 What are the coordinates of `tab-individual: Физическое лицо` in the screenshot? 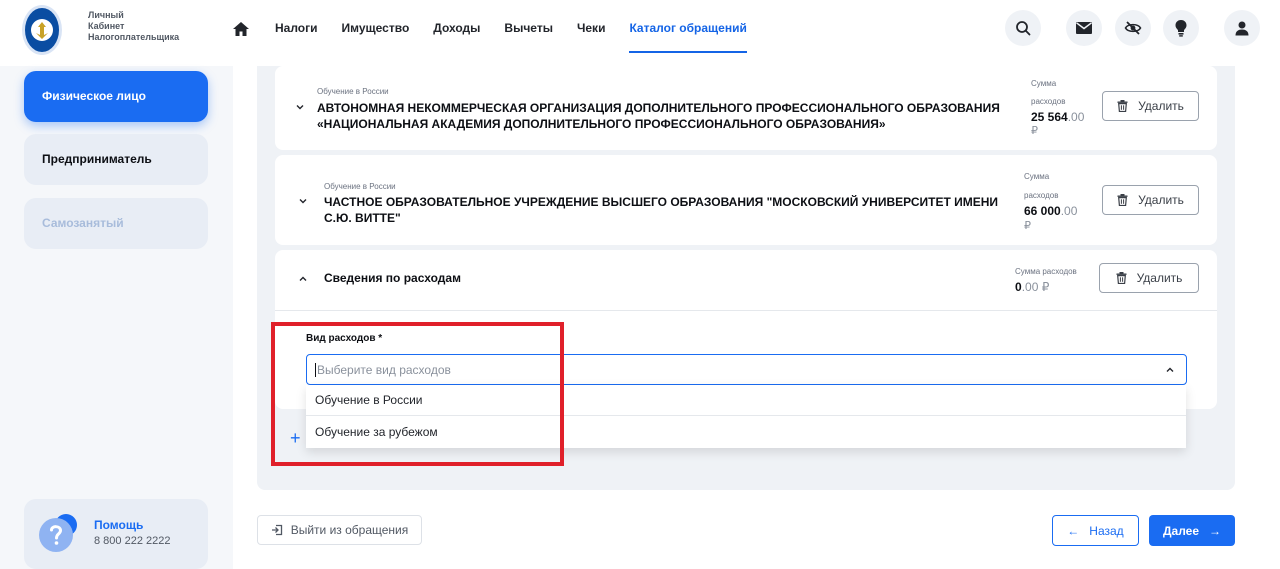 It's located at (116, 96).